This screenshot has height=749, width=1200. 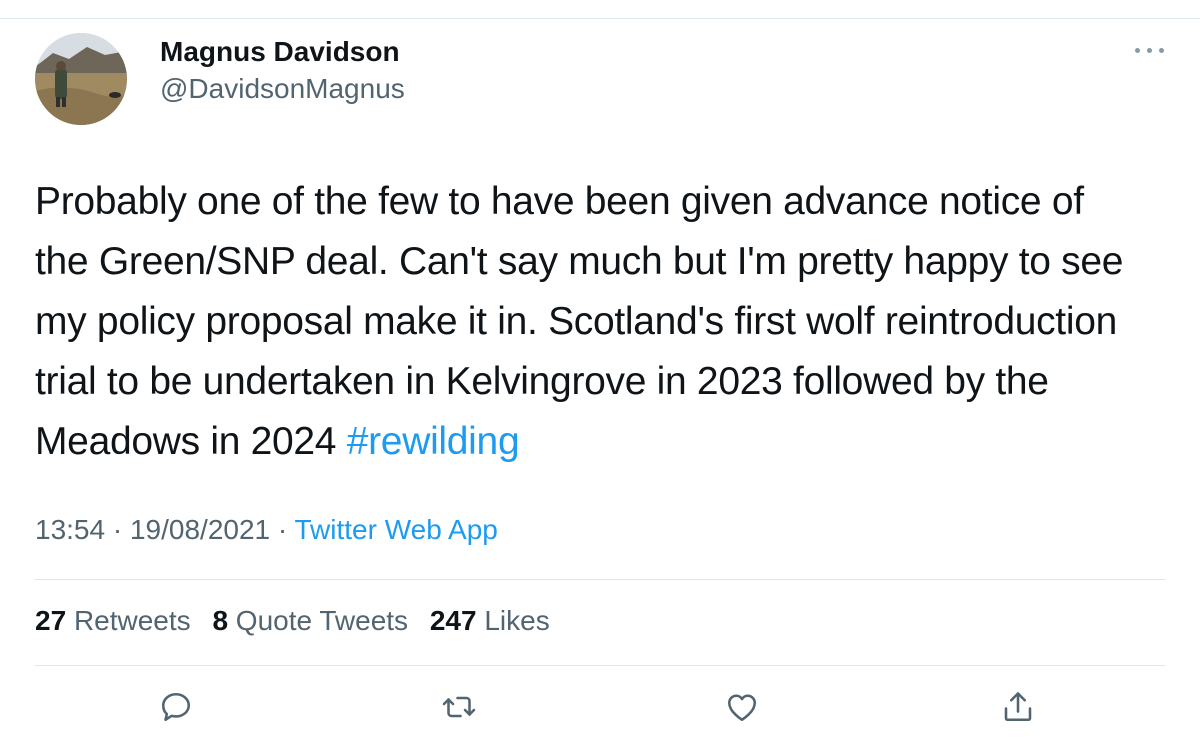 I want to click on quotes-count: 8, so click(x=220, y=620).